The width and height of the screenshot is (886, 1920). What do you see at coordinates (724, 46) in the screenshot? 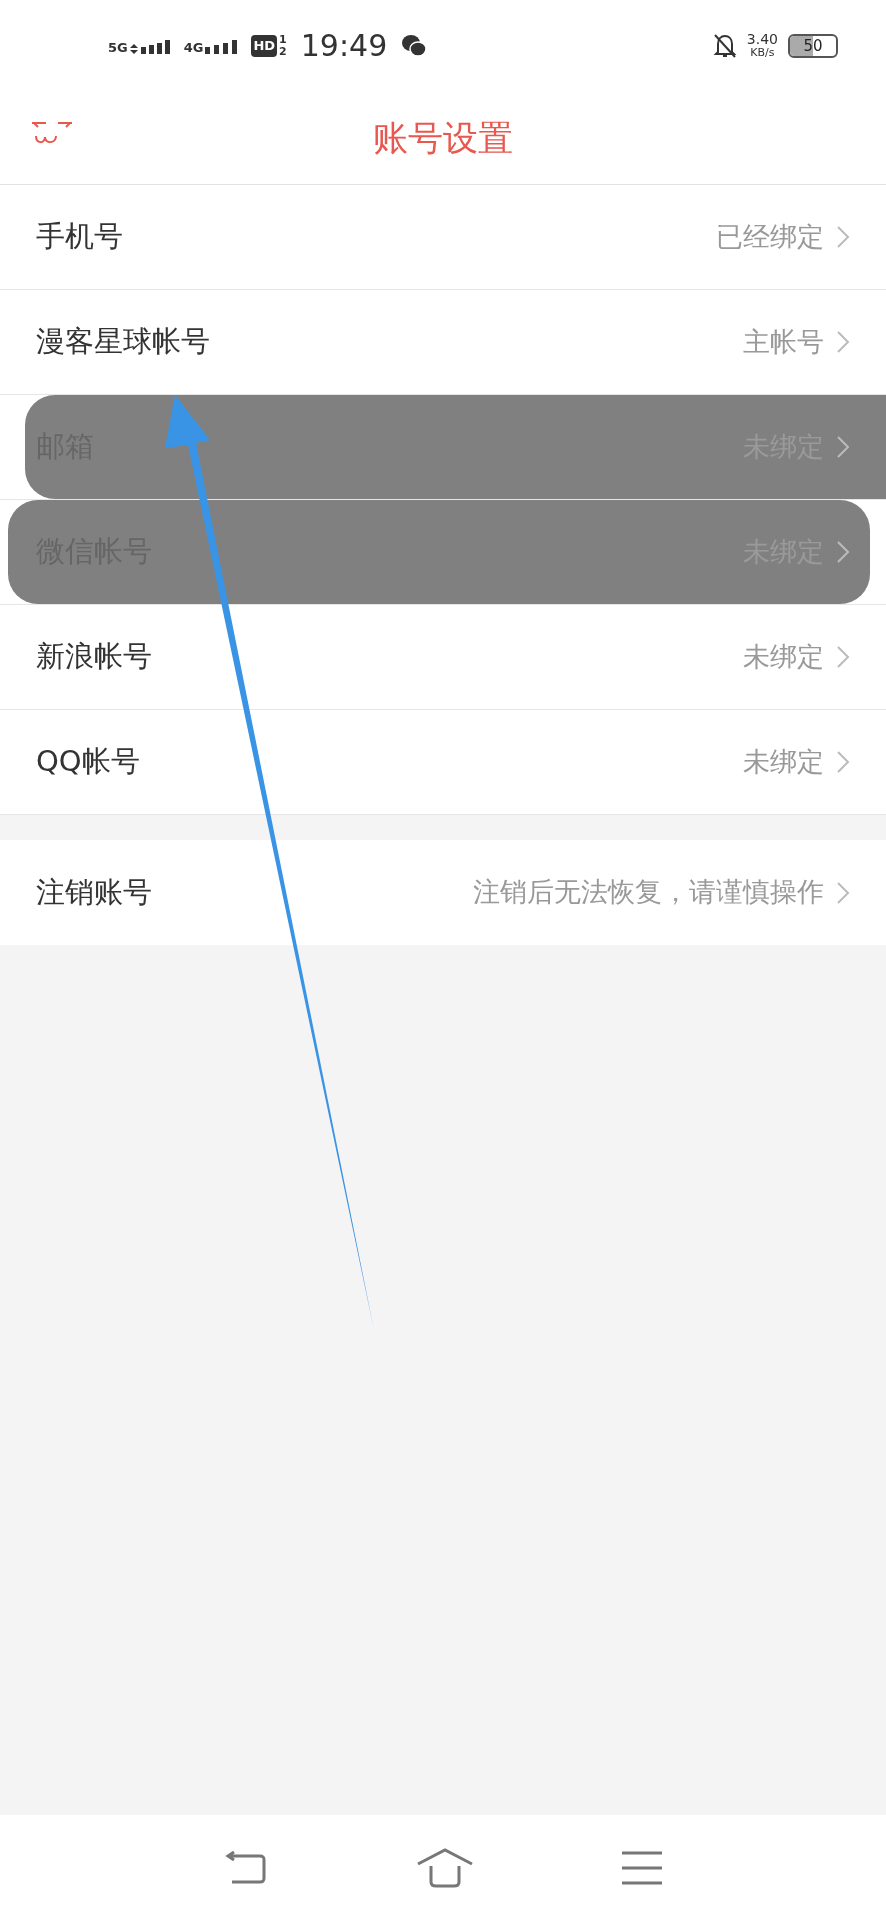
I see `bell-off-icon` at bounding box center [724, 46].